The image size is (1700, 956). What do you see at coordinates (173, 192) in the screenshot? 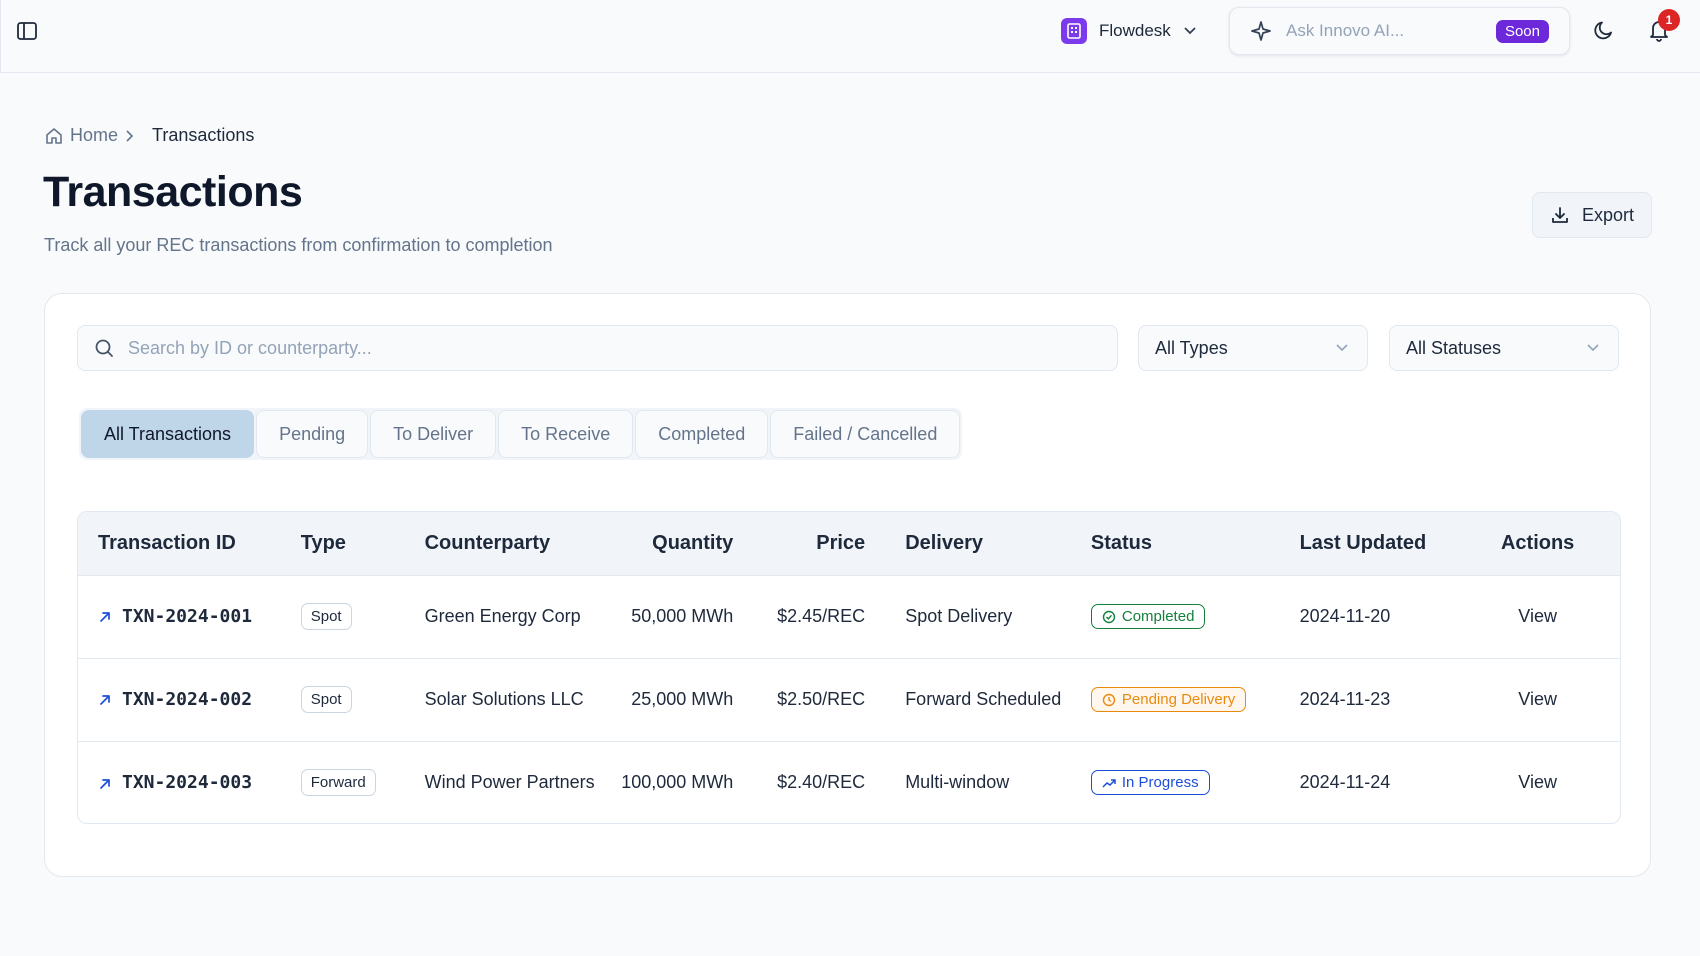
I see `page-title: Transactions` at bounding box center [173, 192].